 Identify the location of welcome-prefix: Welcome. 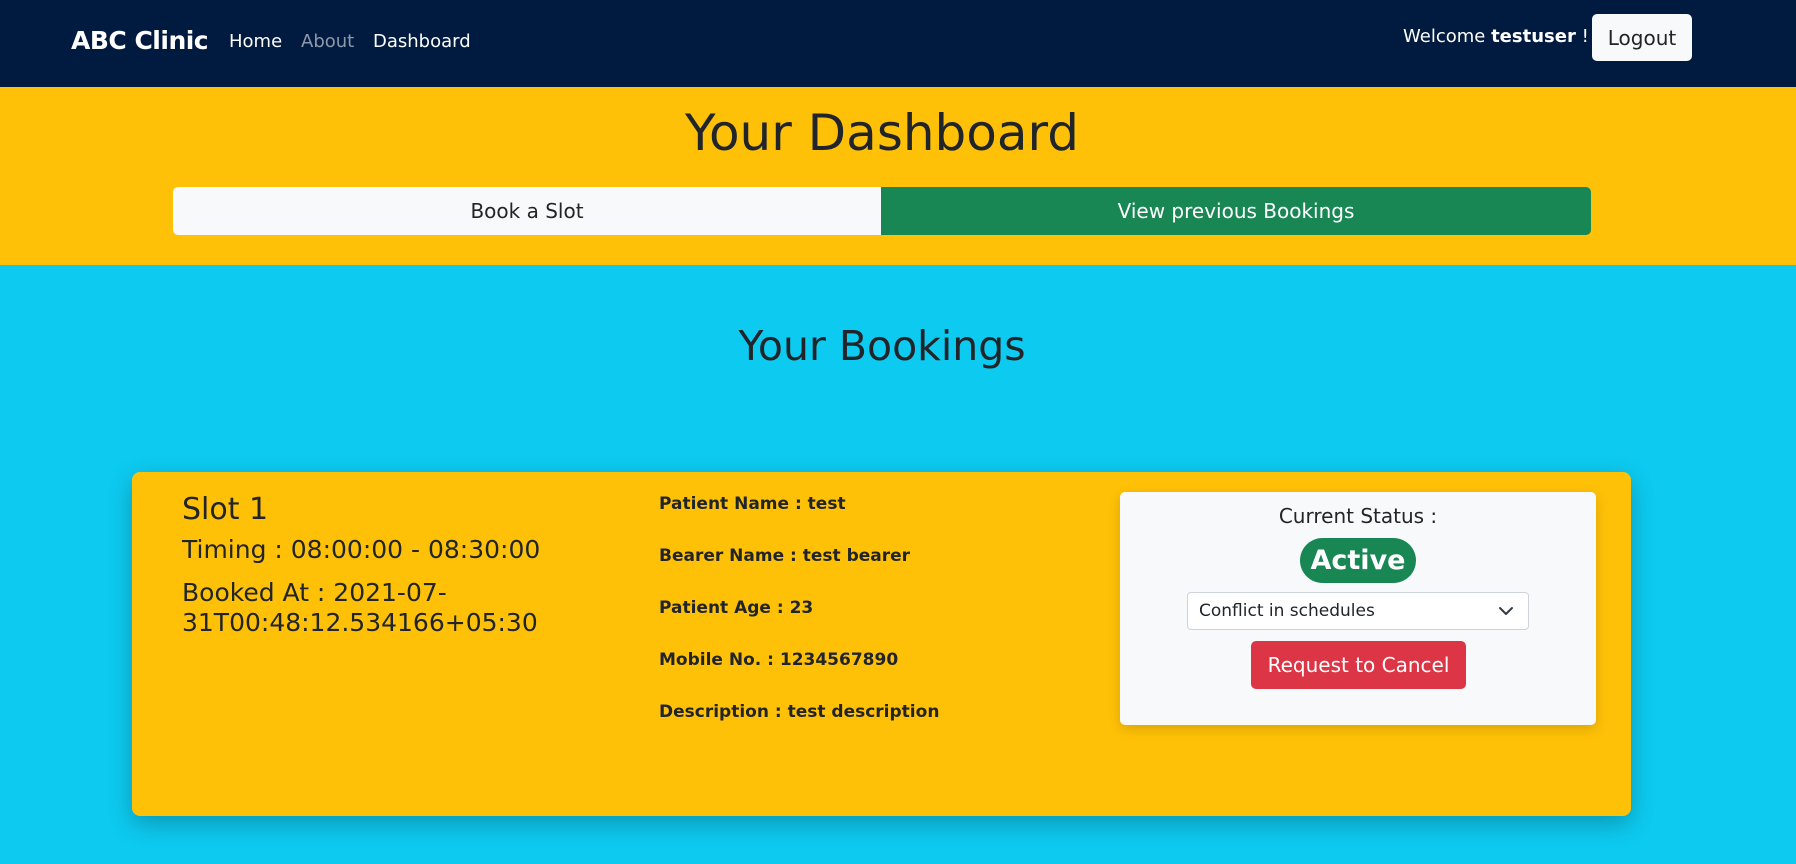
(1444, 36).